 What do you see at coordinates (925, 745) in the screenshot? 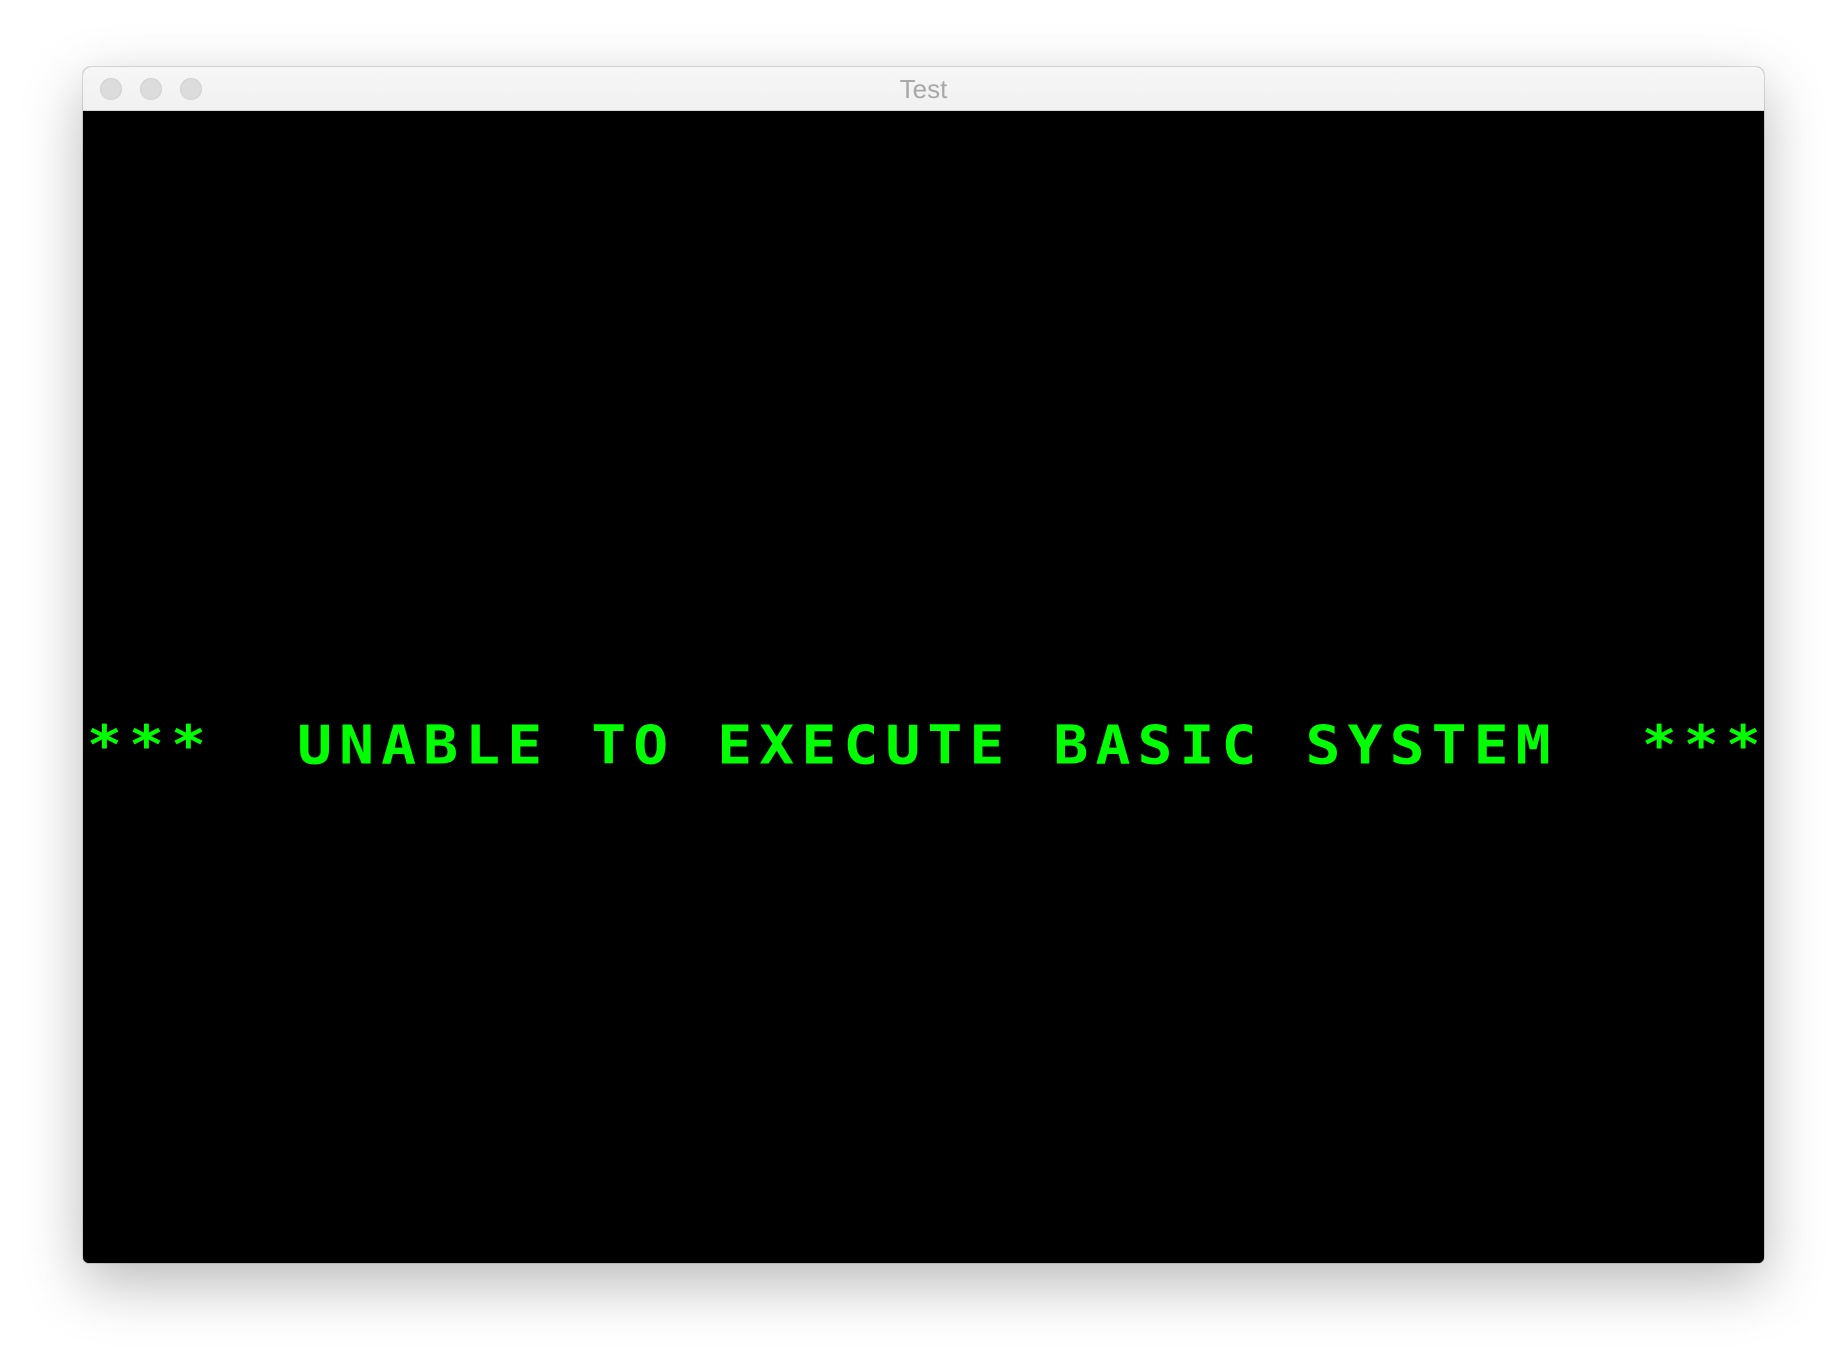
I see `screen-text-line: *** UNABLE TO EXECUTE BASIC SYSTEM ***` at bounding box center [925, 745].